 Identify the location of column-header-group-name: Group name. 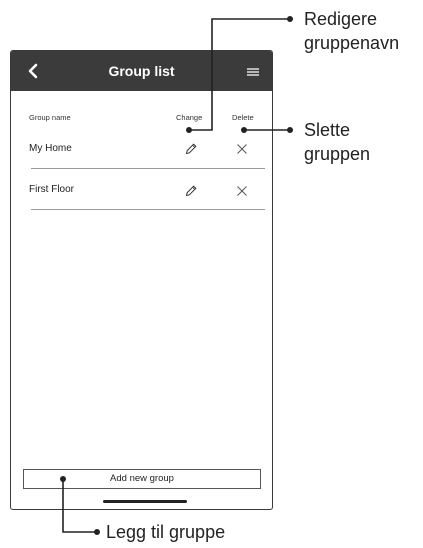
(50, 117).